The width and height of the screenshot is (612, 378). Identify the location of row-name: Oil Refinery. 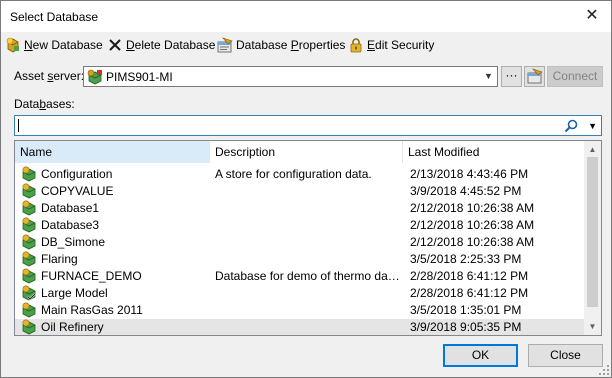
(72, 327).